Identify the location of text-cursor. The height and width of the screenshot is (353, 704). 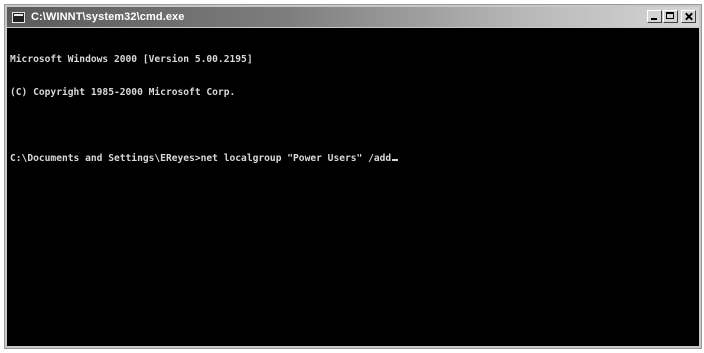
(395, 160).